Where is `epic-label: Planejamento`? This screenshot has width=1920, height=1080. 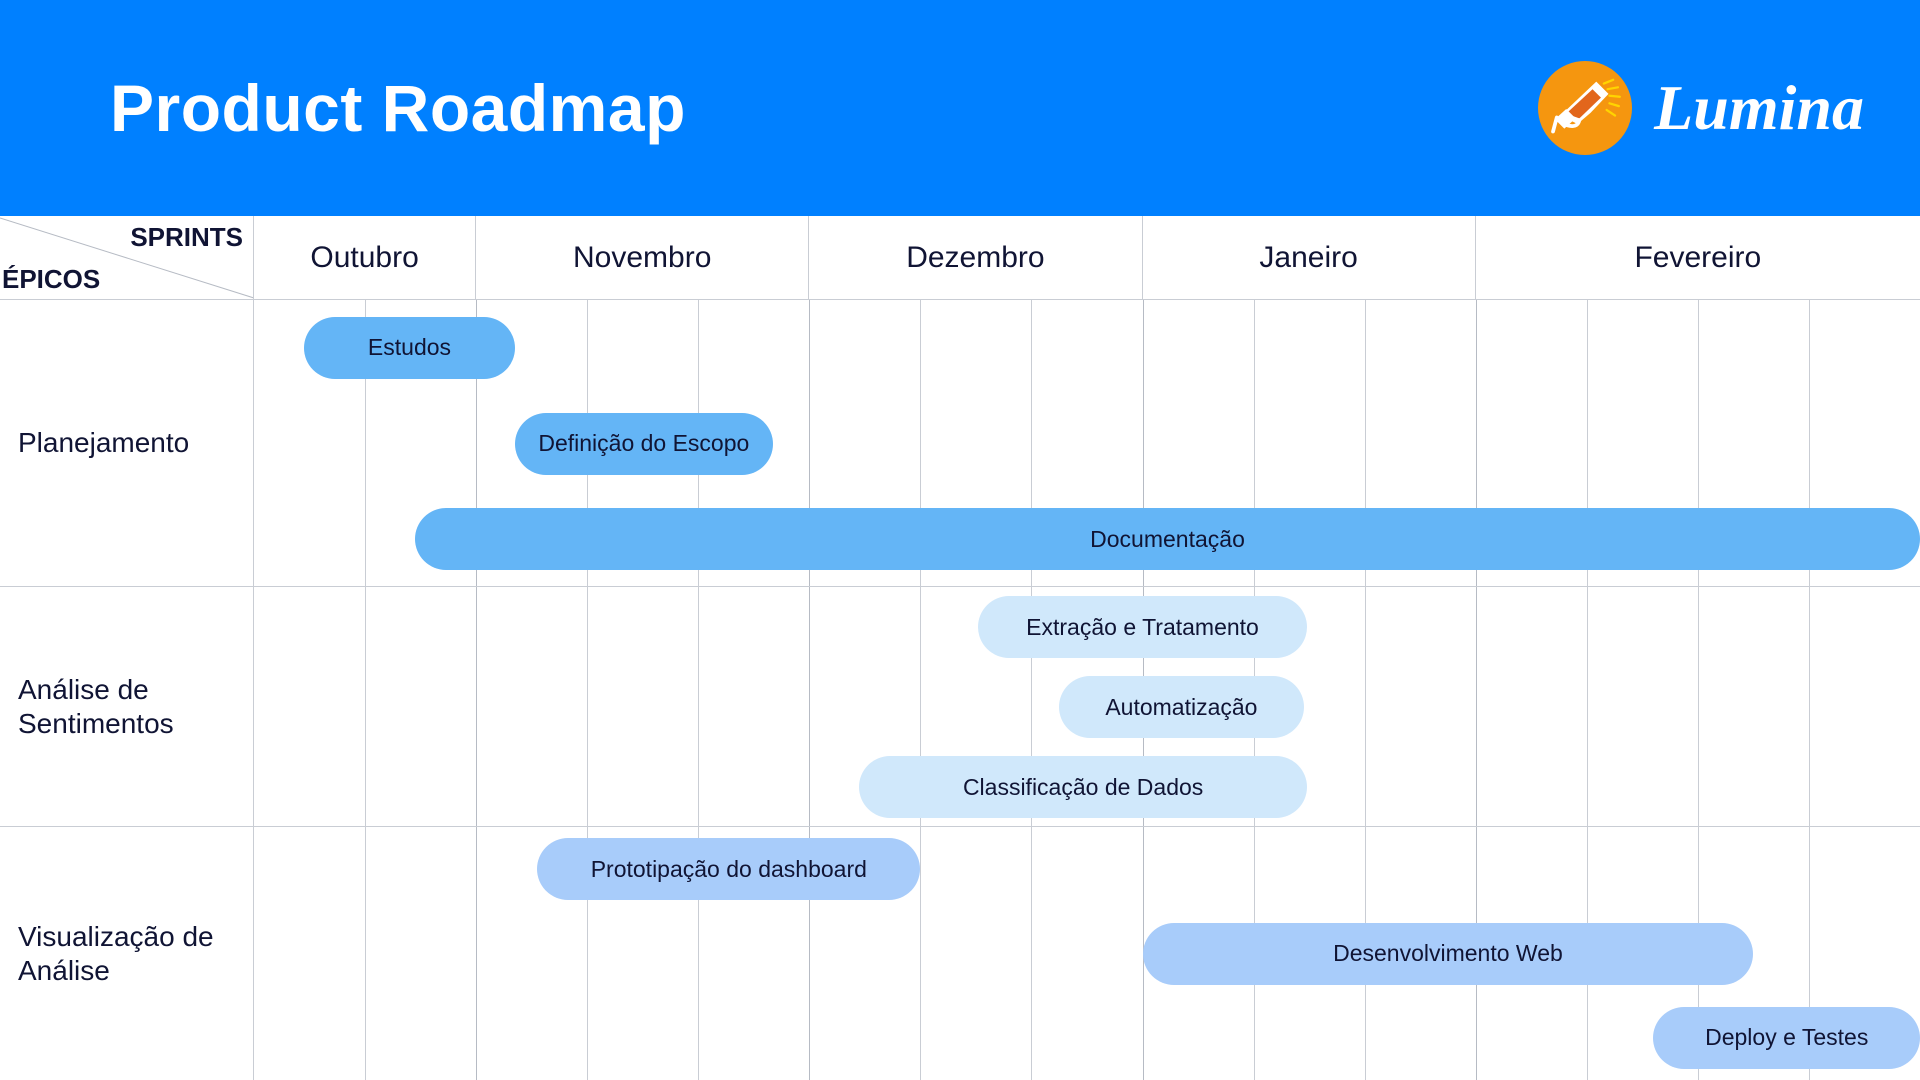 epic-label: Planejamento is located at coordinates (127, 443).